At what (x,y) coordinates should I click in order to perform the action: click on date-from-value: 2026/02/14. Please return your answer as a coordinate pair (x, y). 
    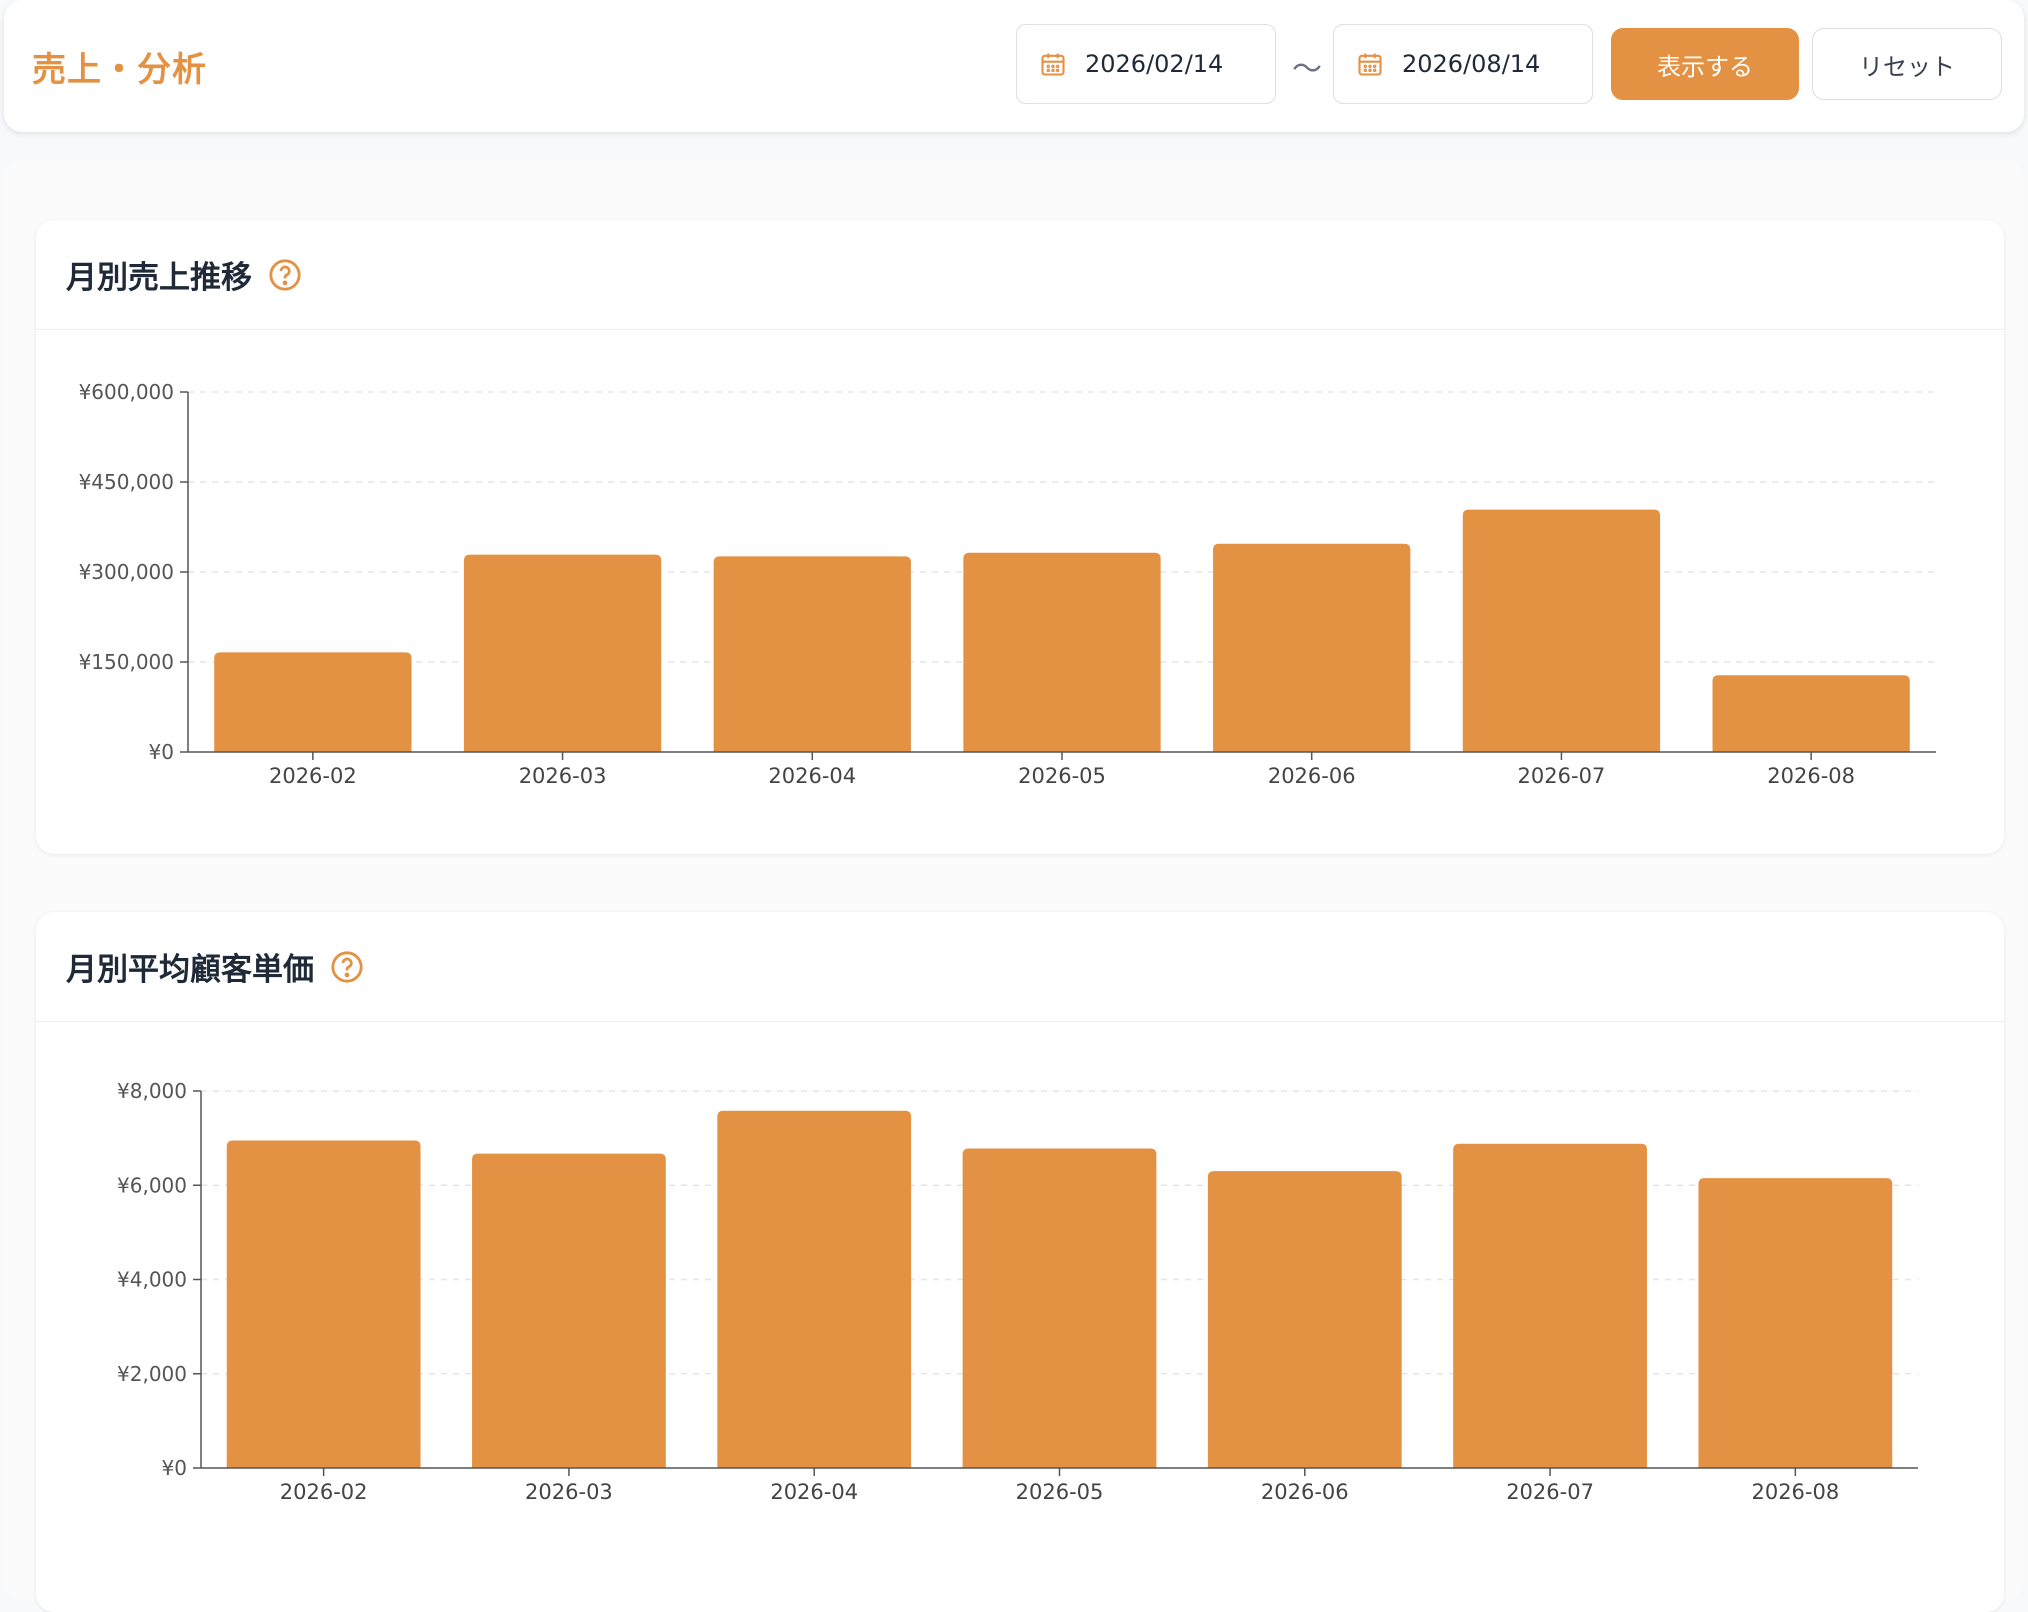
    Looking at the image, I should click on (1154, 64).